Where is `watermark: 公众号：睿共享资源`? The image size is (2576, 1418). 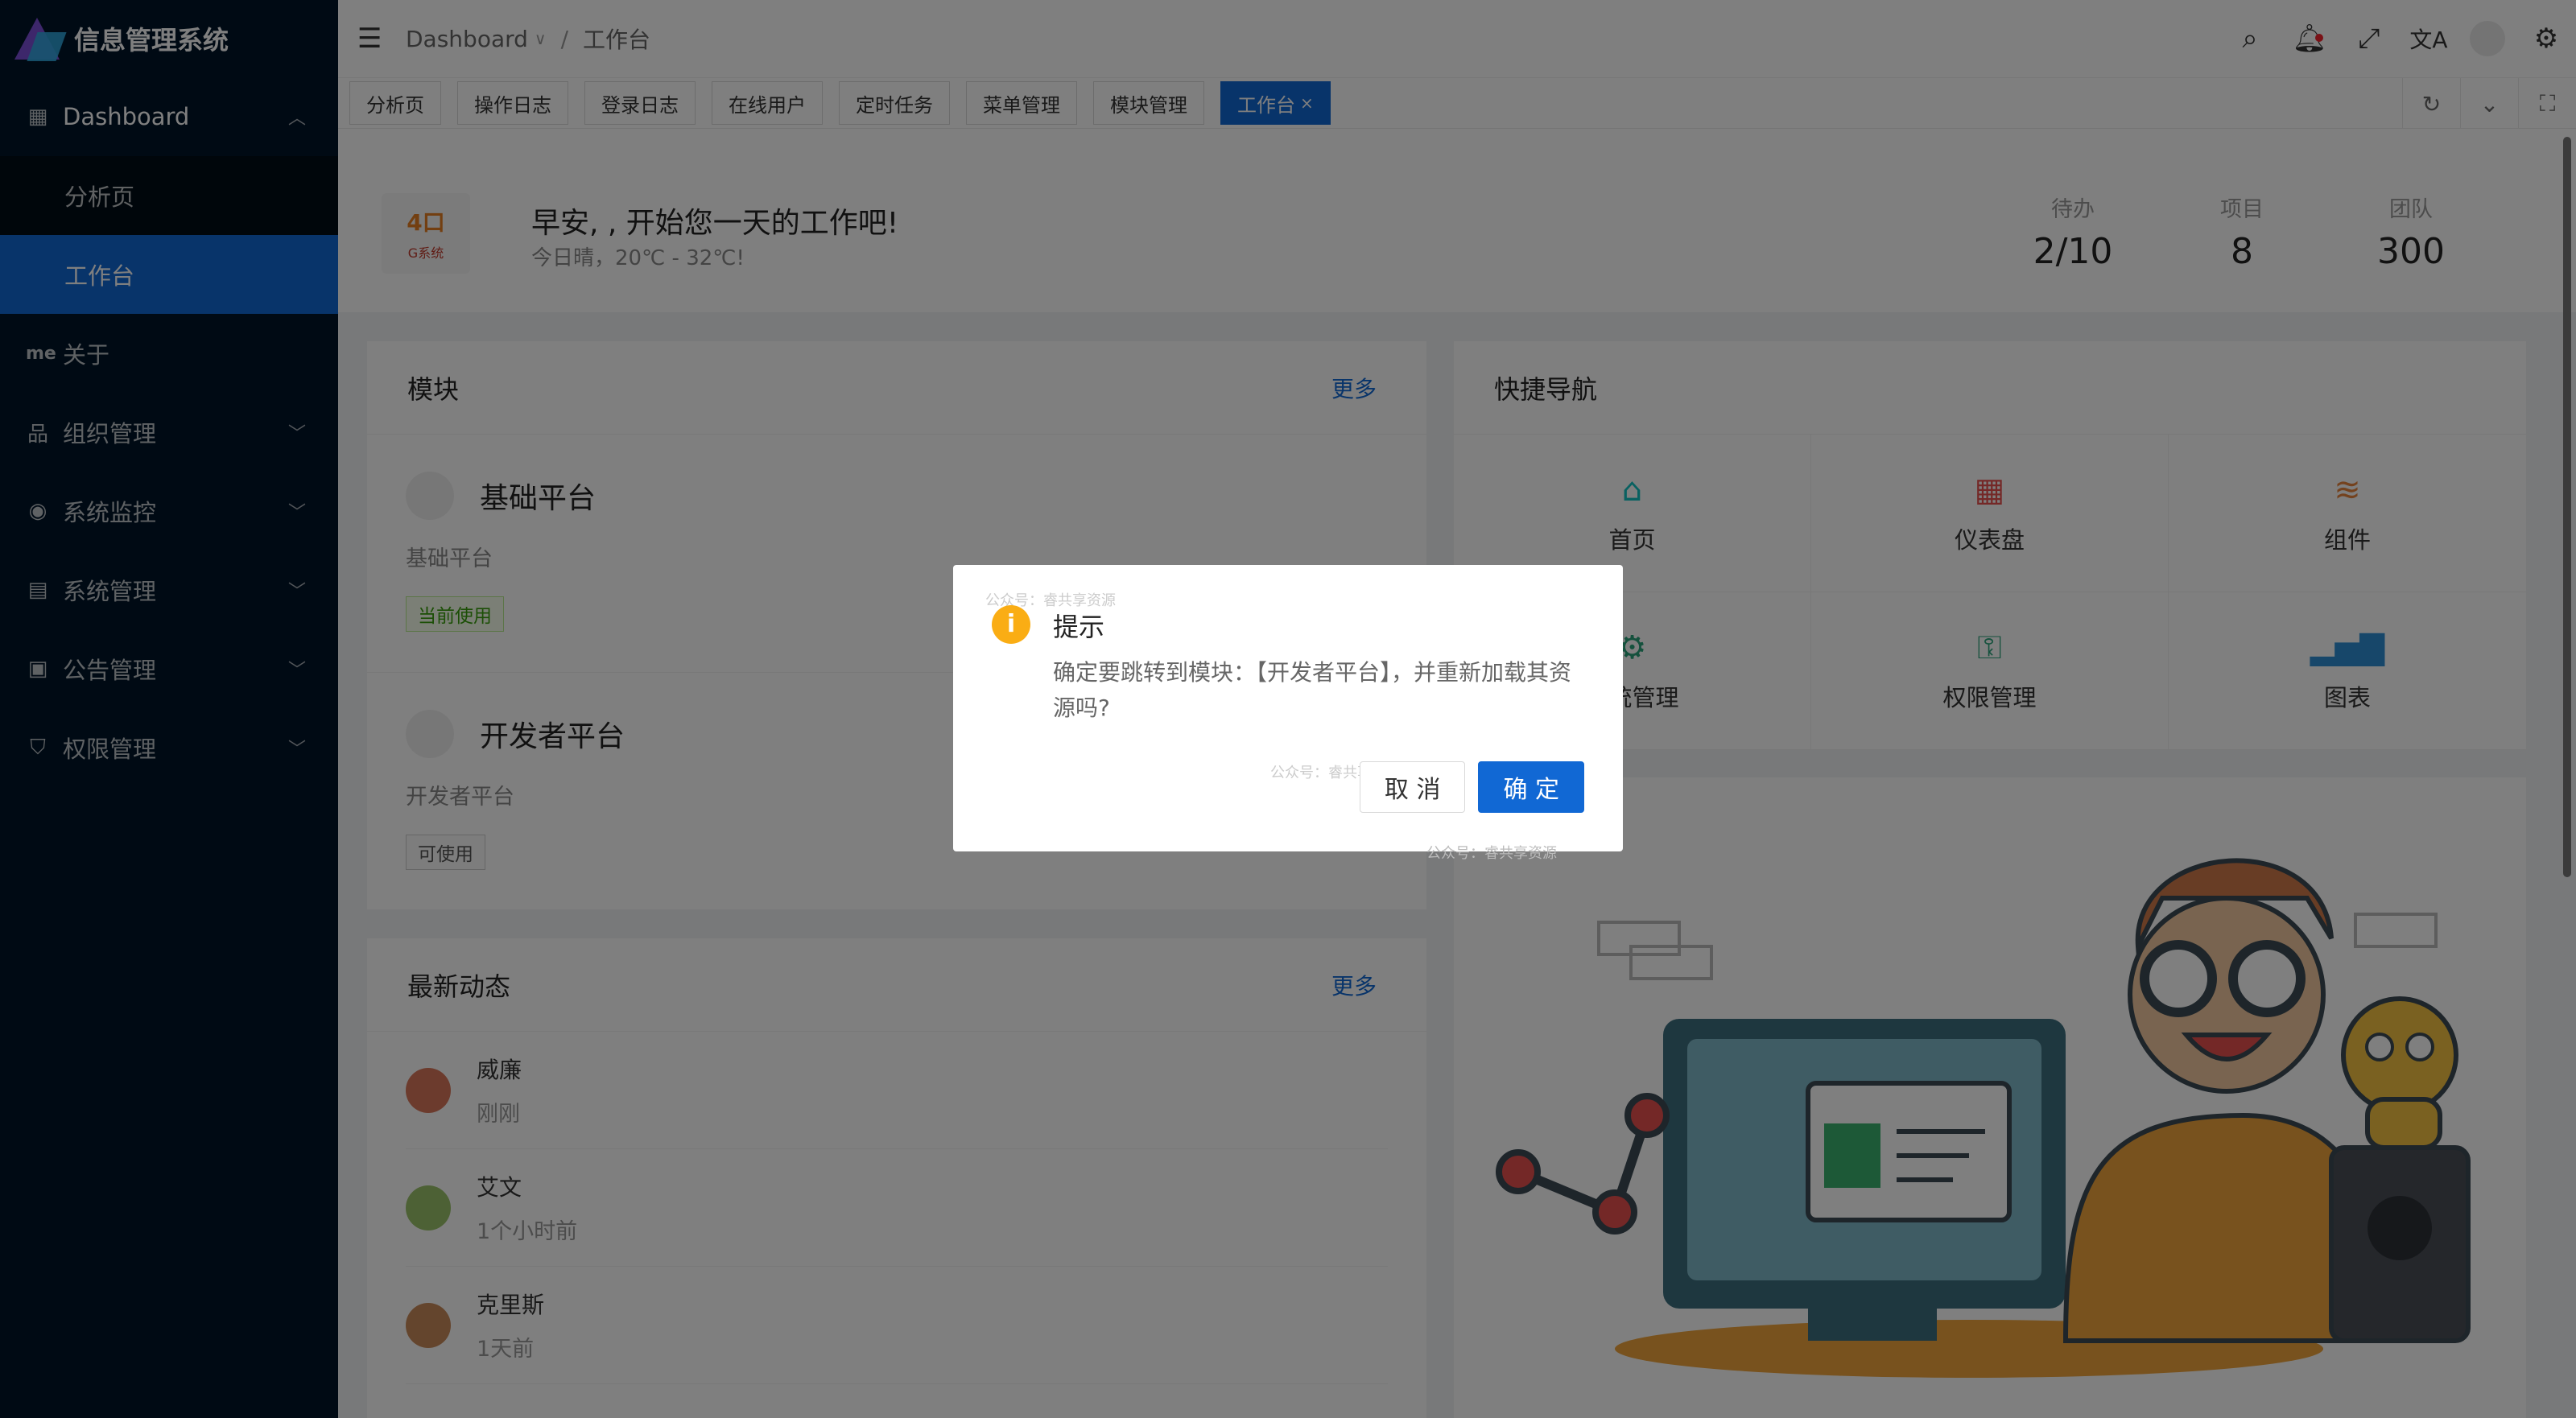
watermark: 公众号：睿共享资源 is located at coordinates (1491, 854).